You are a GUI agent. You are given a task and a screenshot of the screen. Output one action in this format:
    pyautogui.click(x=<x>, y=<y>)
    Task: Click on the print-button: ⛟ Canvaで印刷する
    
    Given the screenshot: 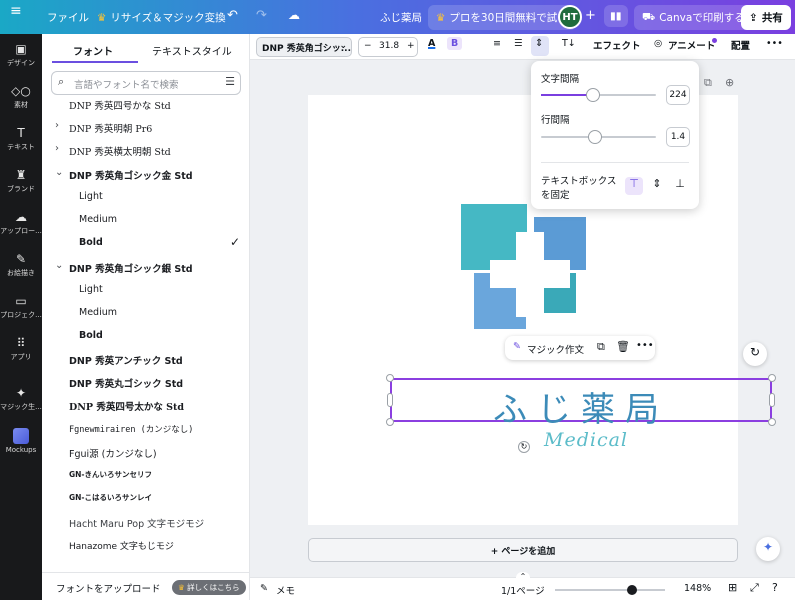 What is the action you would take?
    pyautogui.click(x=693, y=17)
    